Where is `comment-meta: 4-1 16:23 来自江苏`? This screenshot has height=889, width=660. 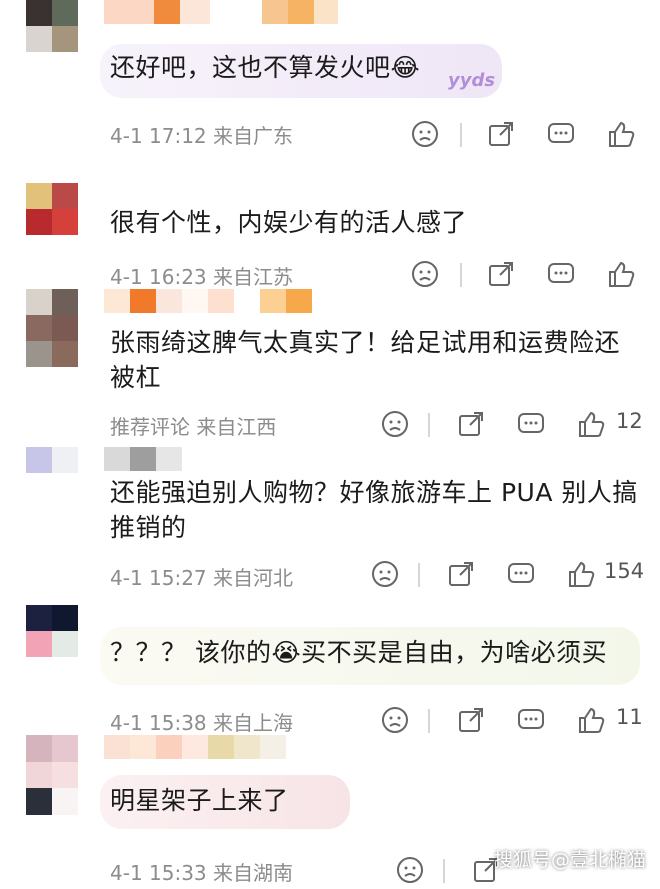 comment-meta: 4-1 16:23 来自江苏 is located at coordinates (202, 277).